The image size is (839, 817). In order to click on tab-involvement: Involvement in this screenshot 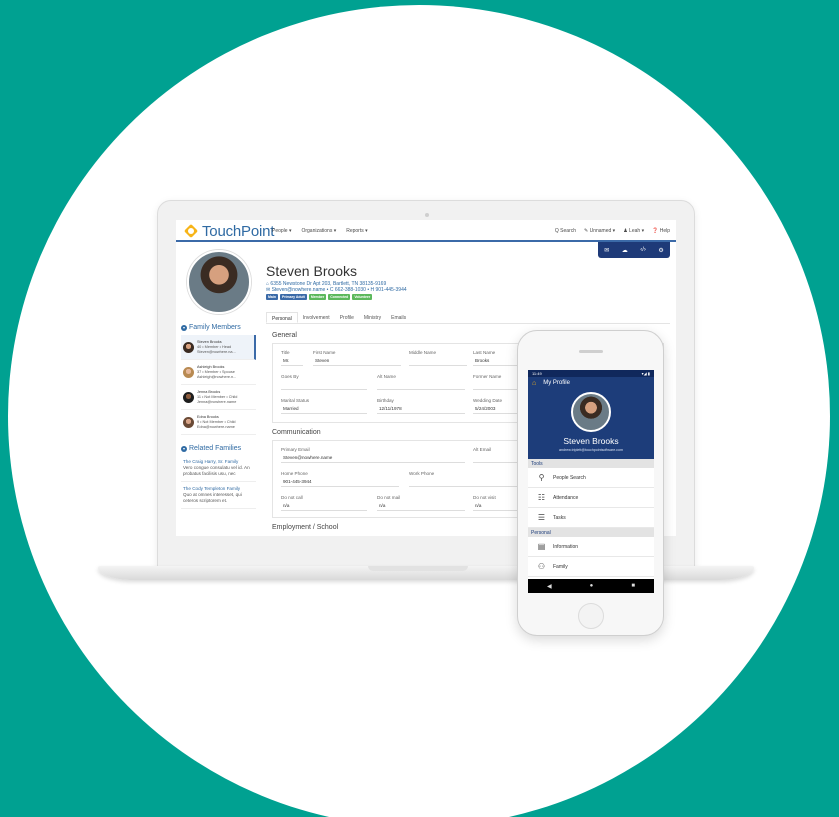, I will do `click(316, 317)`.